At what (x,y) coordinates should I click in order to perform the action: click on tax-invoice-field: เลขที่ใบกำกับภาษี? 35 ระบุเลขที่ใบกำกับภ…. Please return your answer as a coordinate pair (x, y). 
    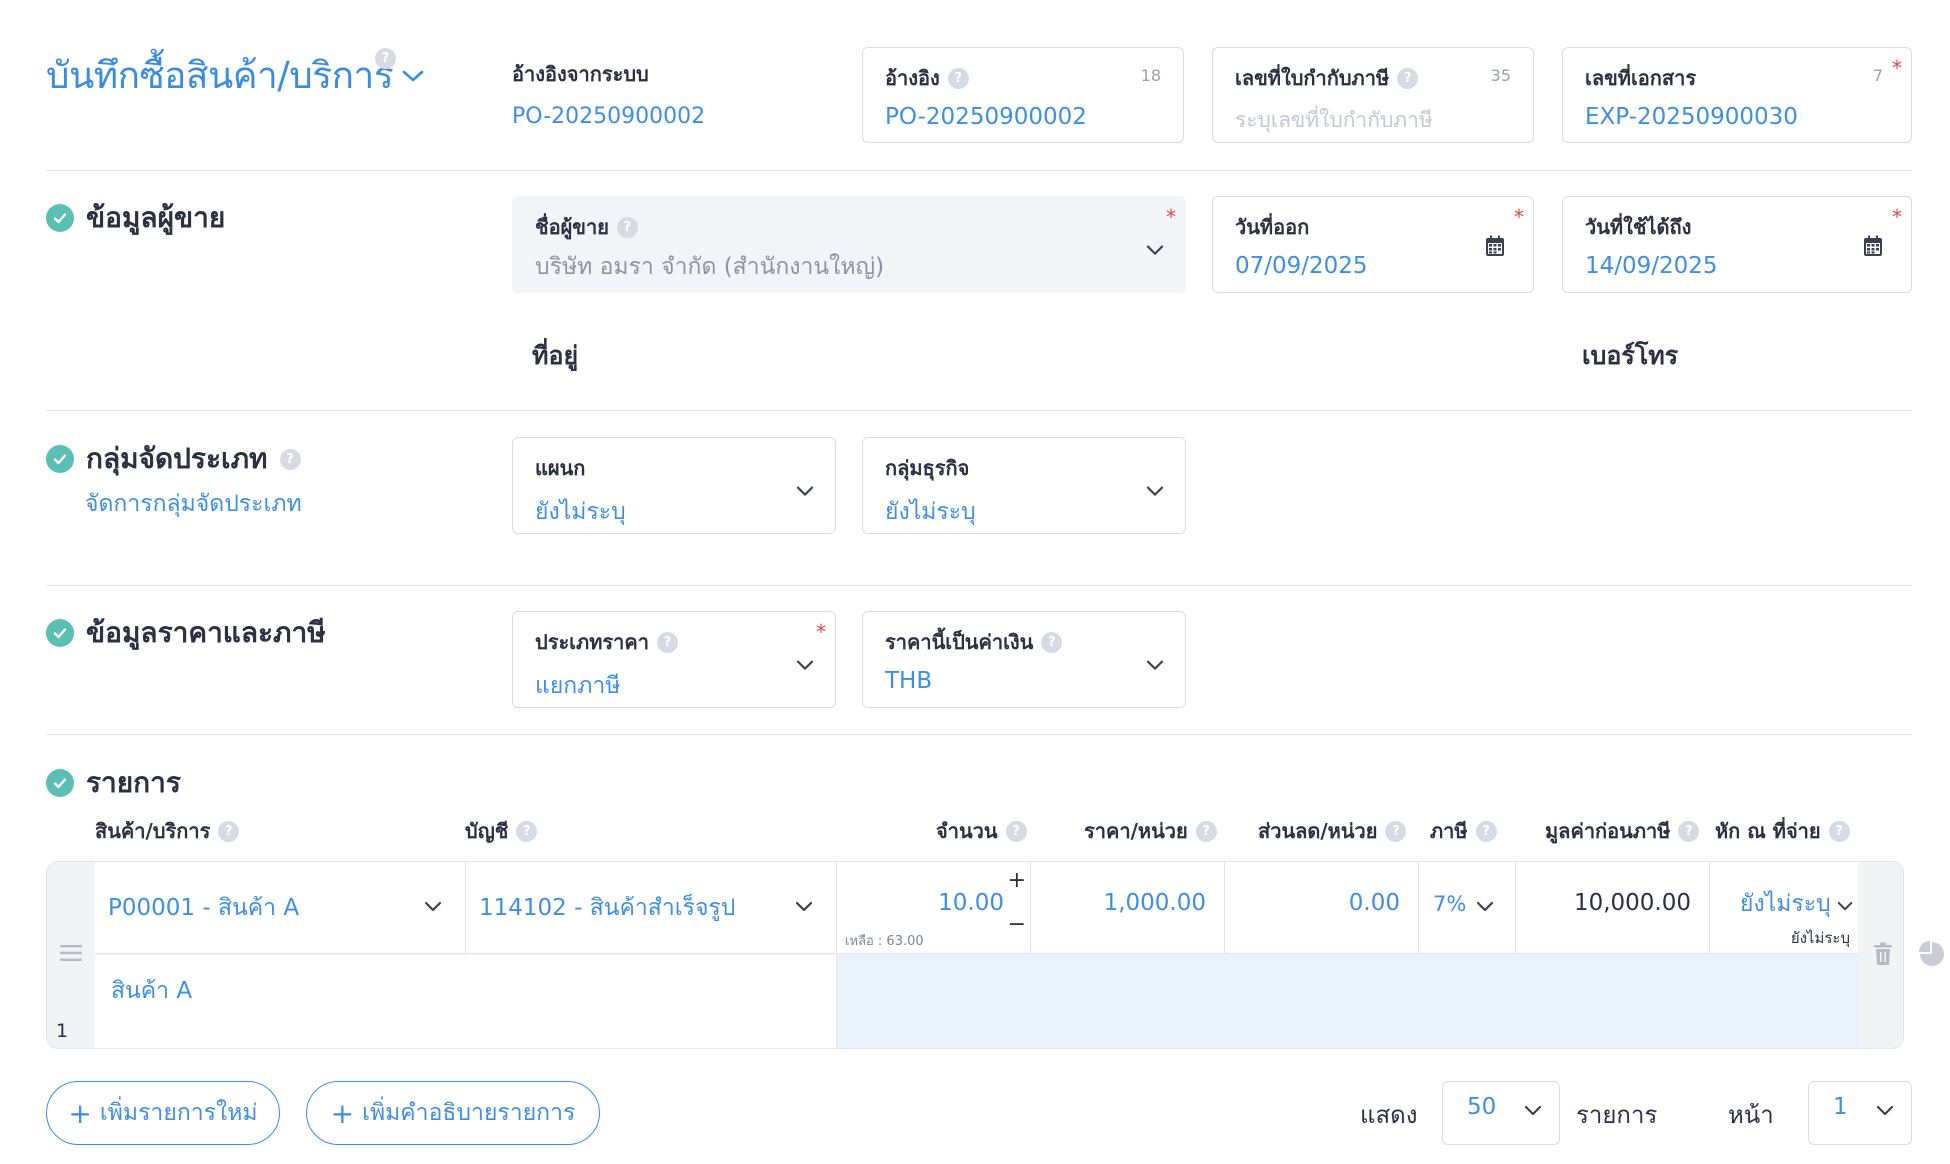
    Looking at the image, I should click on (1373, 95).